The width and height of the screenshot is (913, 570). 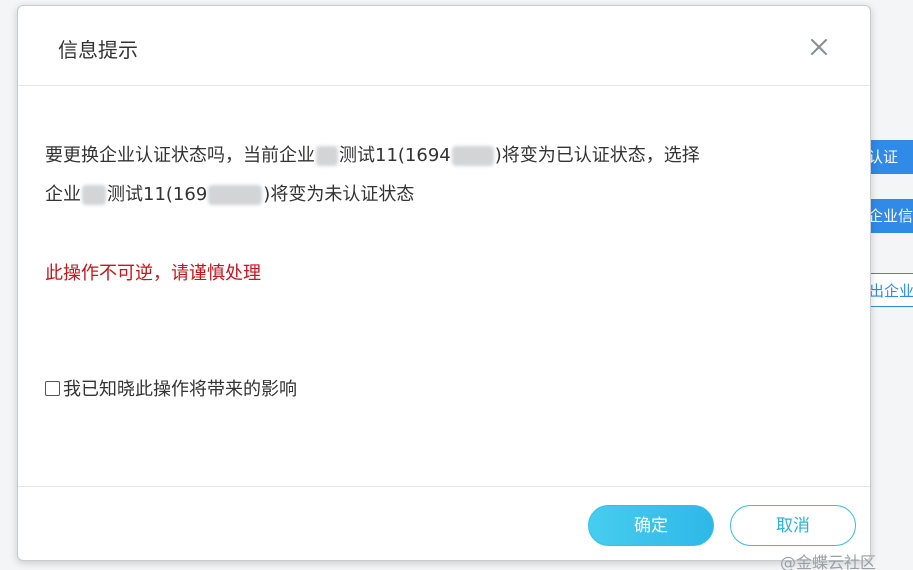 I want to click on acknowledge-checkbox-row: 我已知晓此操作将带来的影响, so click(x=171, y=388).